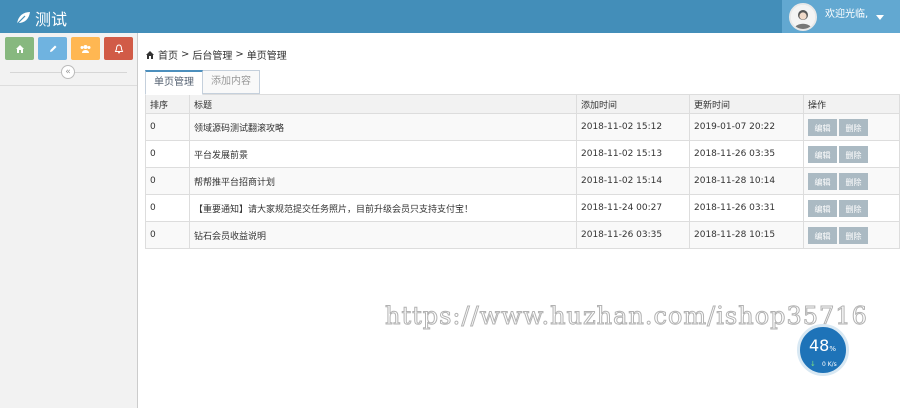 The height and width of the screenshot is (408, 900). I want to click on gauge-percent: 48%, so click(822, 345).